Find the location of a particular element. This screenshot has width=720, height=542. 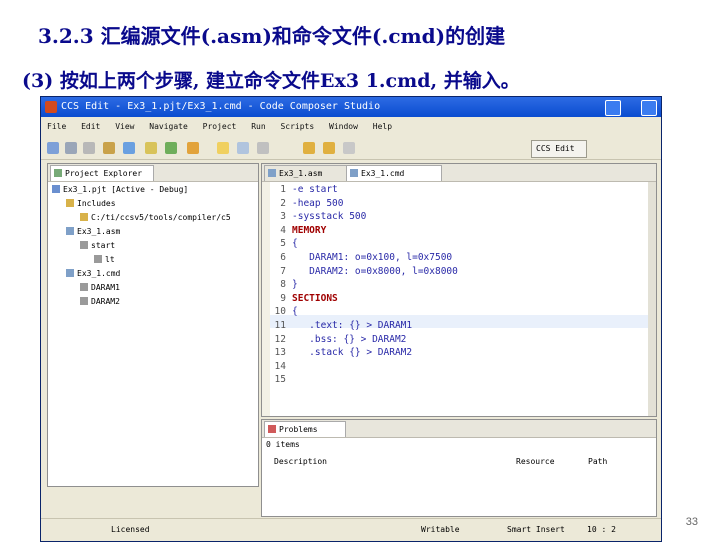

editor-scrollbar is located at coordinates (652, 299).